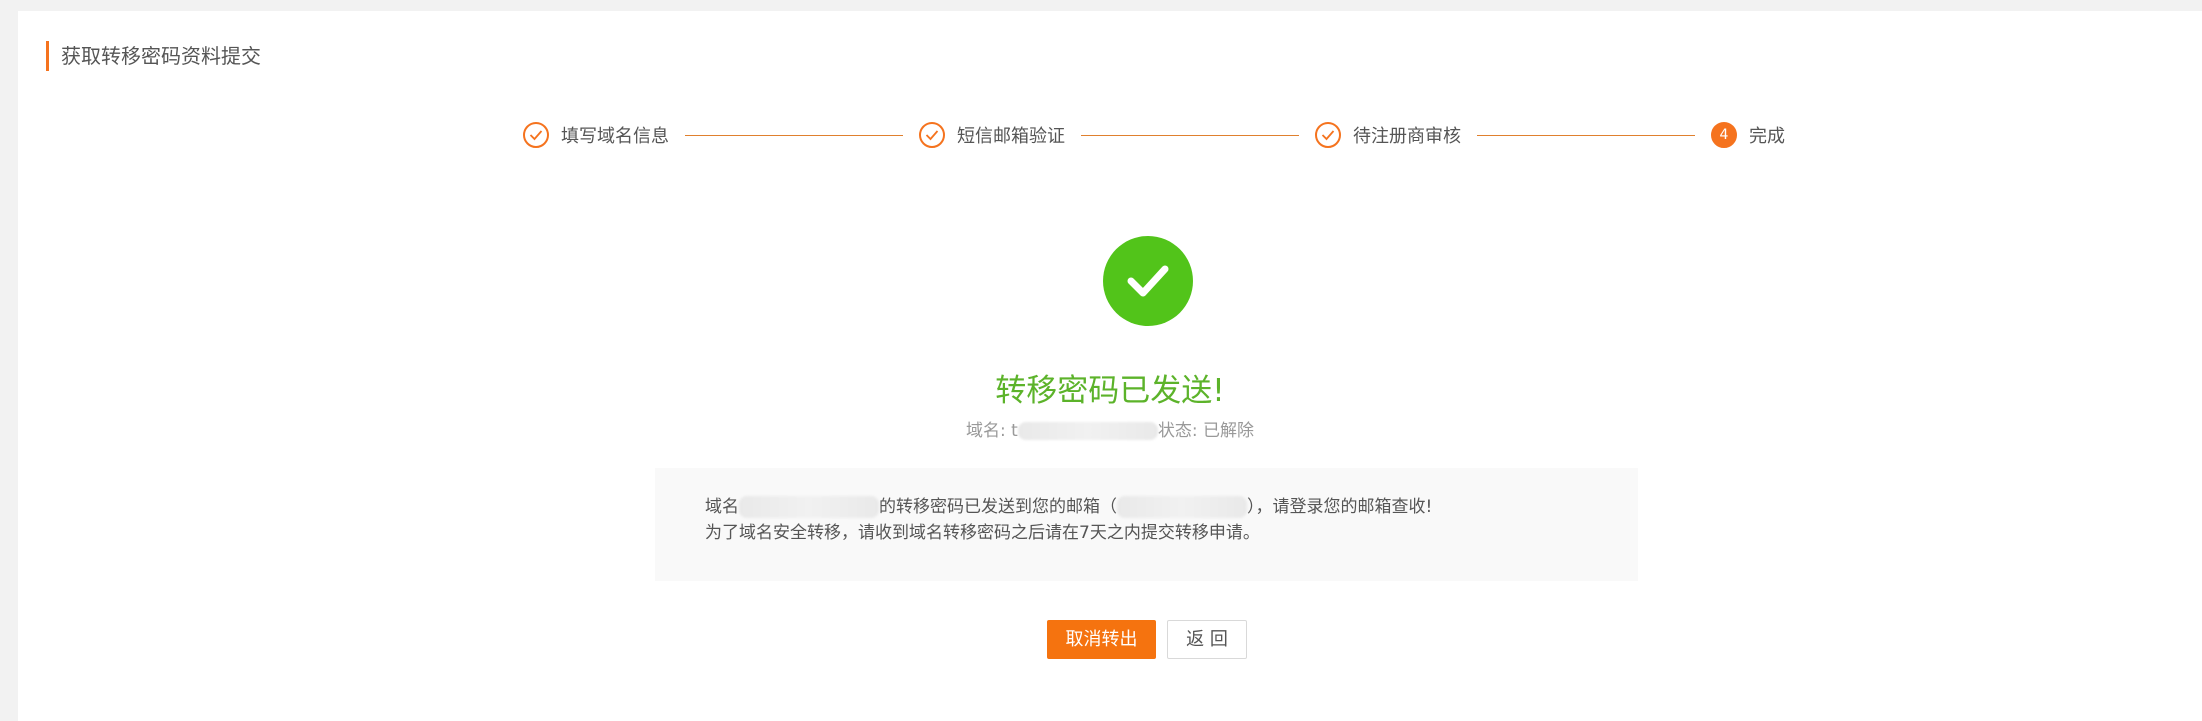 Image resolution: width=2202 pixels, height=721 pixels. I want to click on step-4: 4 完成, so click(1748, 135).